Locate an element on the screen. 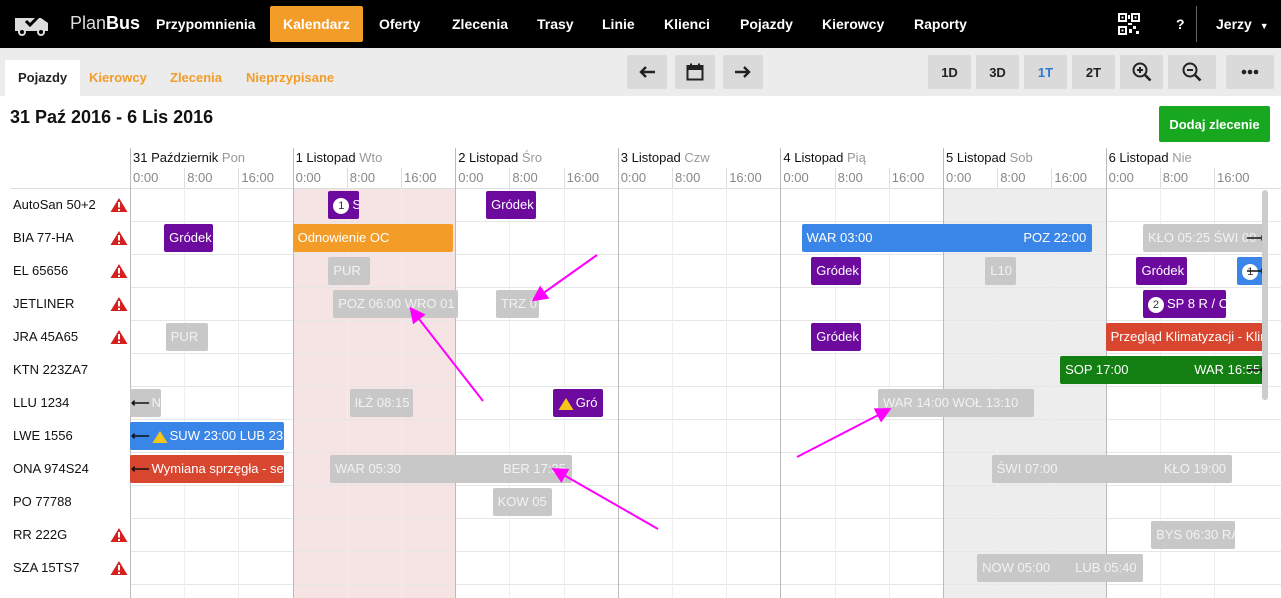 The image size is (1281, 598). calendar-event: KOW 05 is located at coordinates (522, 502).